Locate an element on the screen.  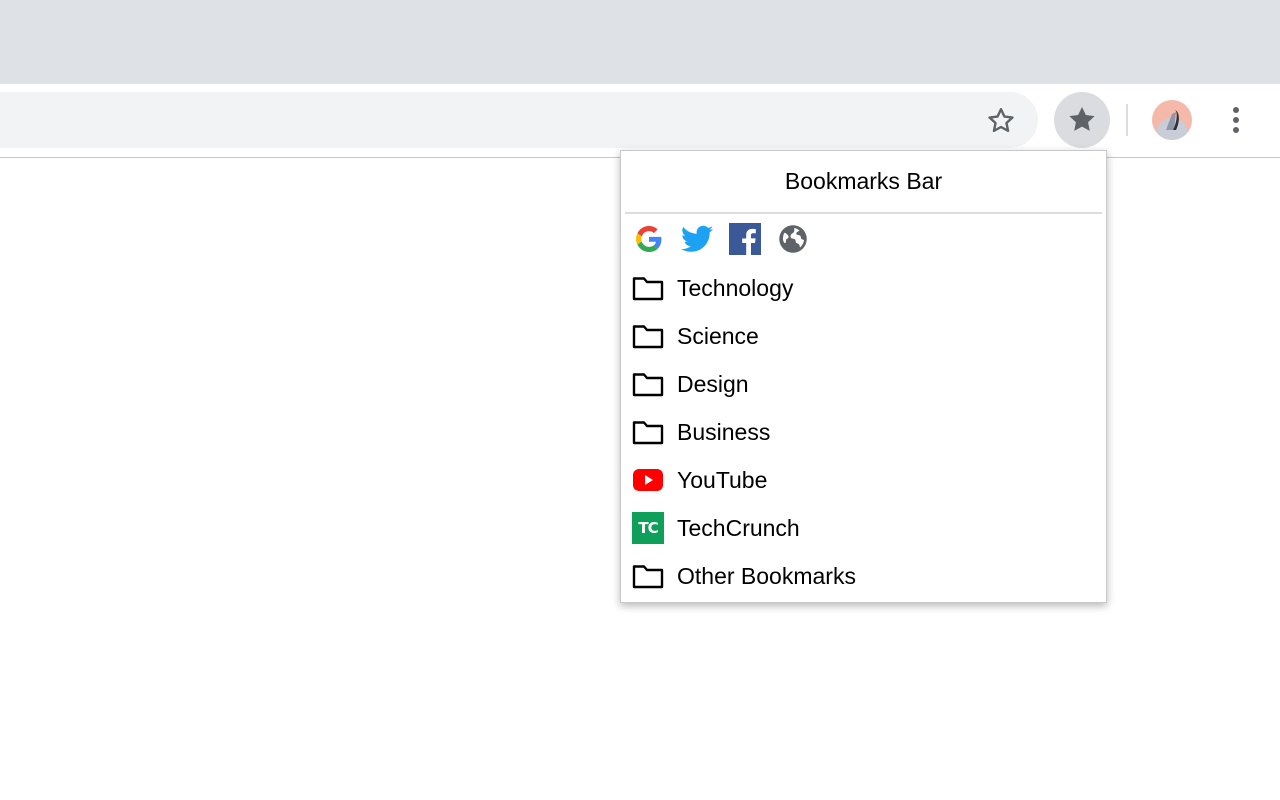
toolbar-separator is located at coordinates (1127, 120).